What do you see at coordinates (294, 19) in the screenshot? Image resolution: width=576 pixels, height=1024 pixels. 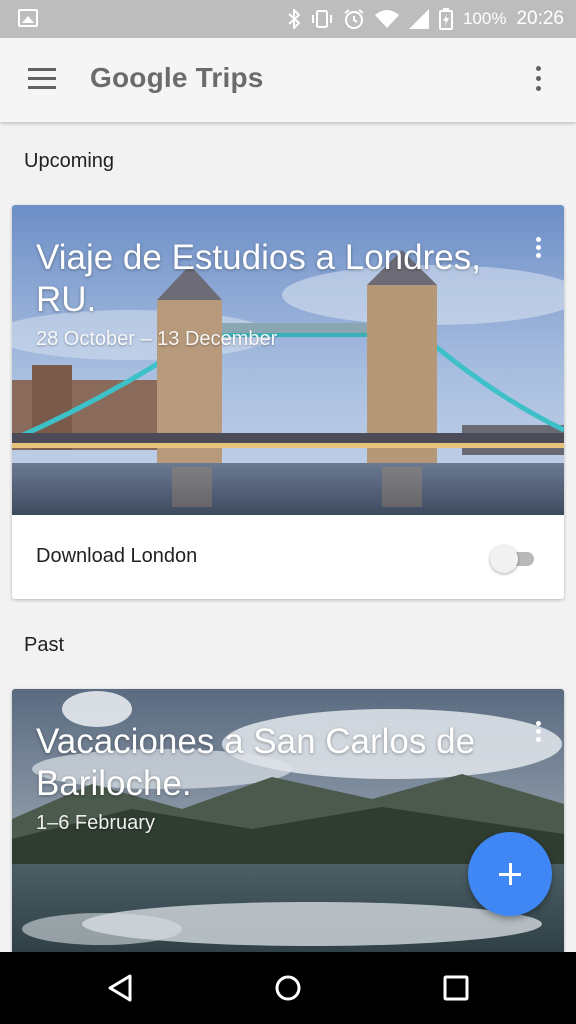 I see `bluetooth-icon` at bounding box center [294, 19].